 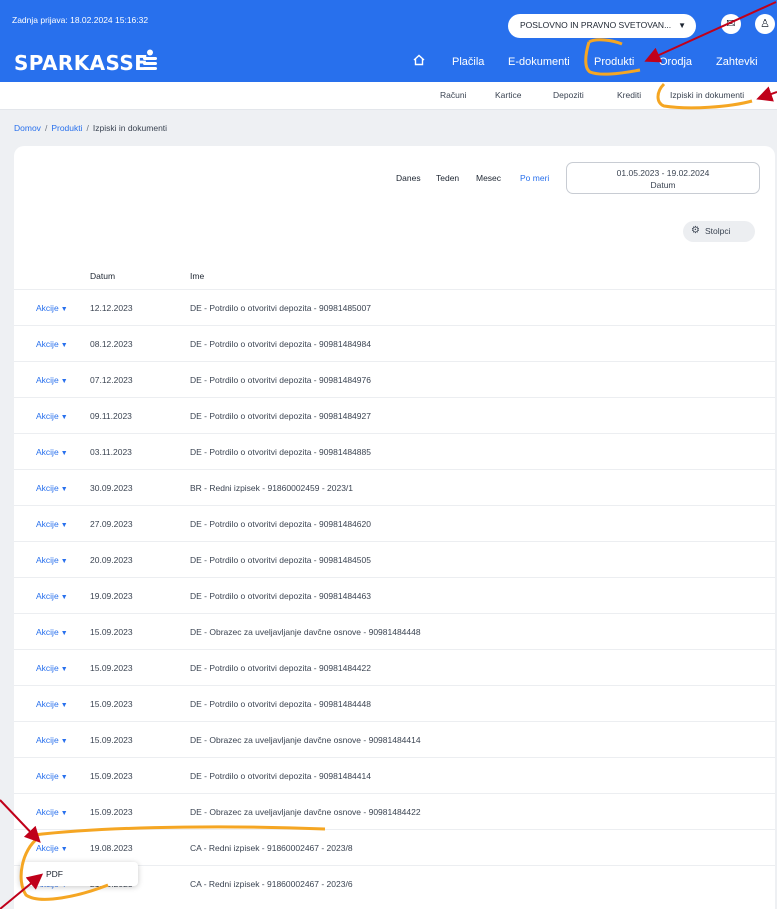 I want to click on nav-placila: Plačila, so click(x=468, y=62).